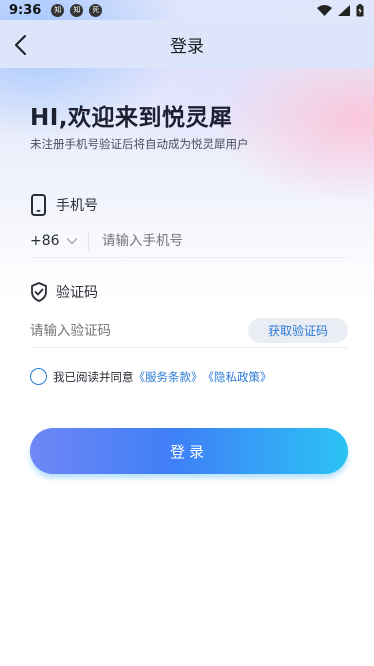 The height and width of the screenshot is (666, 374). Describe the element at coordinates (25, 10) in the screenshot. I see `status-time: 9:36` at that location.